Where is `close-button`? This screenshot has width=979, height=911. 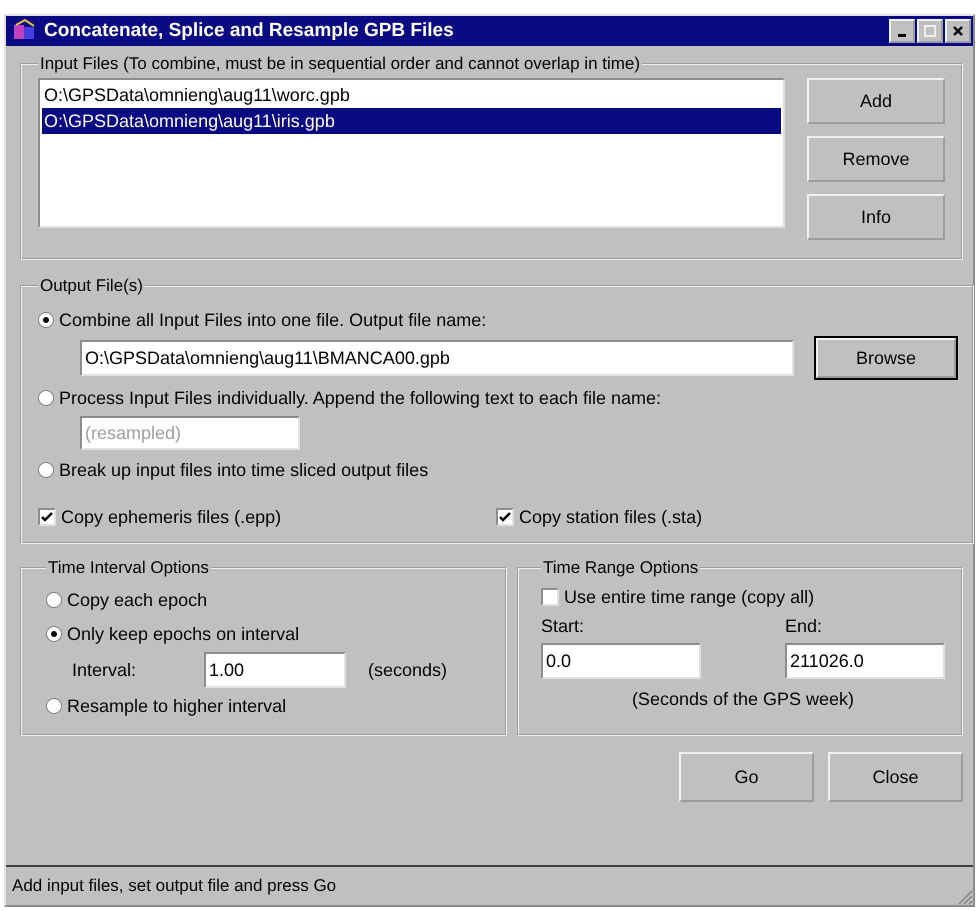 close-button is located at coordinates (958, 31).